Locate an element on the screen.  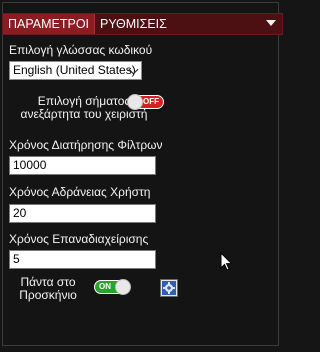
settings-gear-button is located at coordinates (169, 288).